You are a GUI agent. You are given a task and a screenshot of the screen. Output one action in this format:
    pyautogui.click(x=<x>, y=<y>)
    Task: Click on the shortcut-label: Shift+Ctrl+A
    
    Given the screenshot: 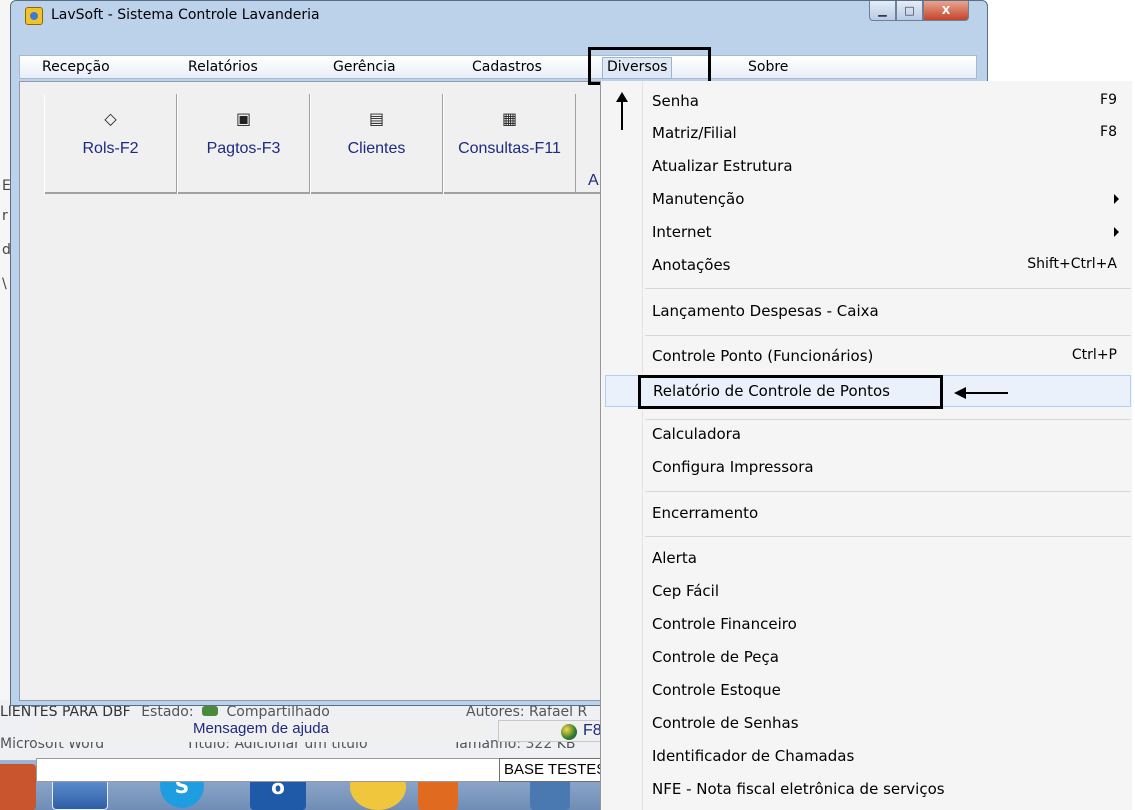 What is the action you would take?
    pyautogui.click(x=1072, y=264)
    